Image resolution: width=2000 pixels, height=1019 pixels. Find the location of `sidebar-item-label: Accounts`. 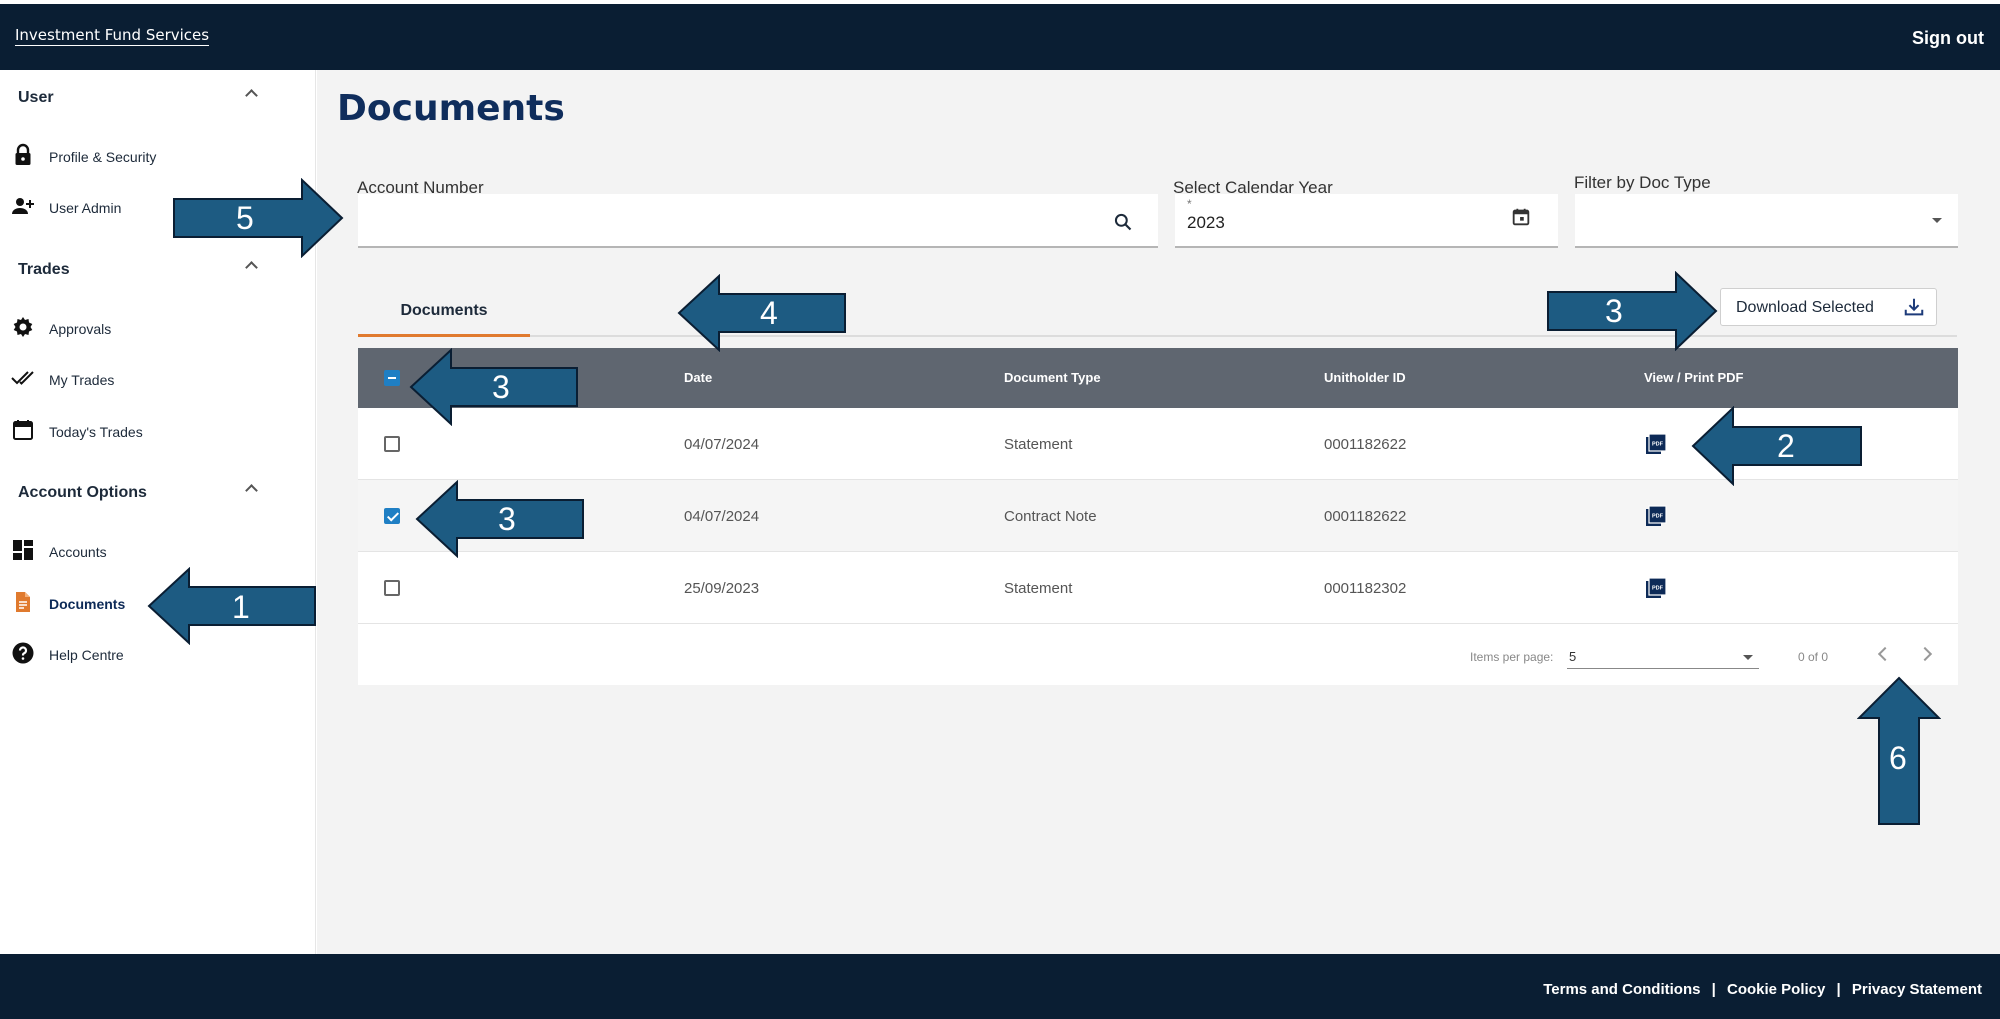

sidebar-item-label: Accounts is located at coordinates (78, 552).